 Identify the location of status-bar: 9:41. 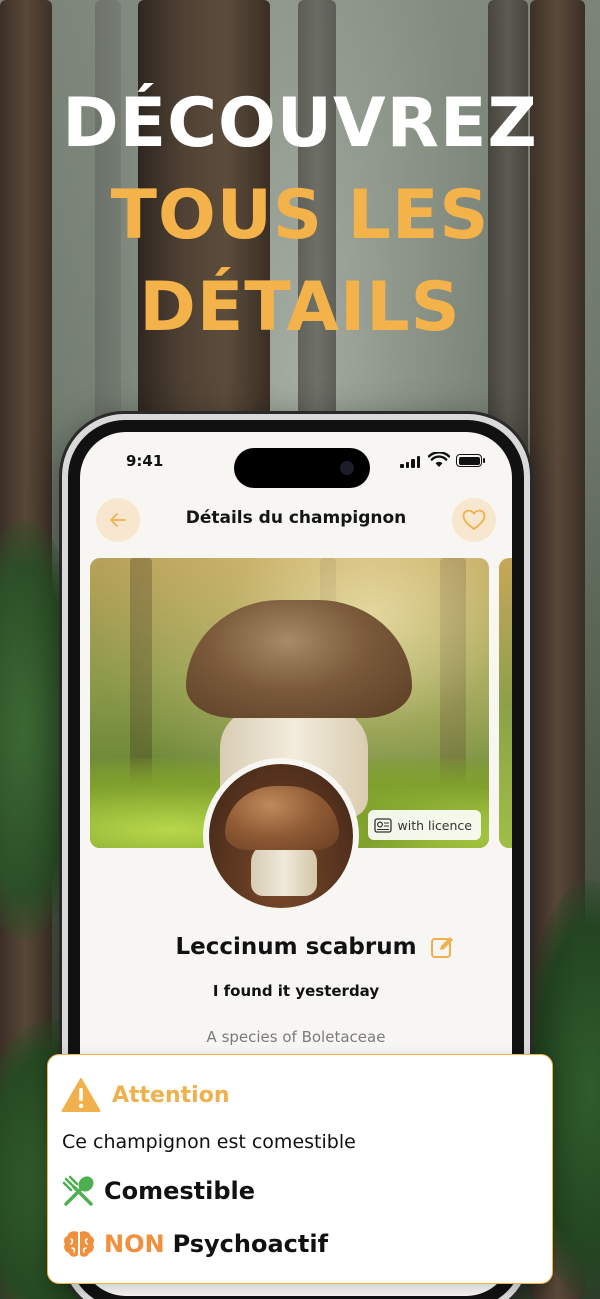
(296, 460).